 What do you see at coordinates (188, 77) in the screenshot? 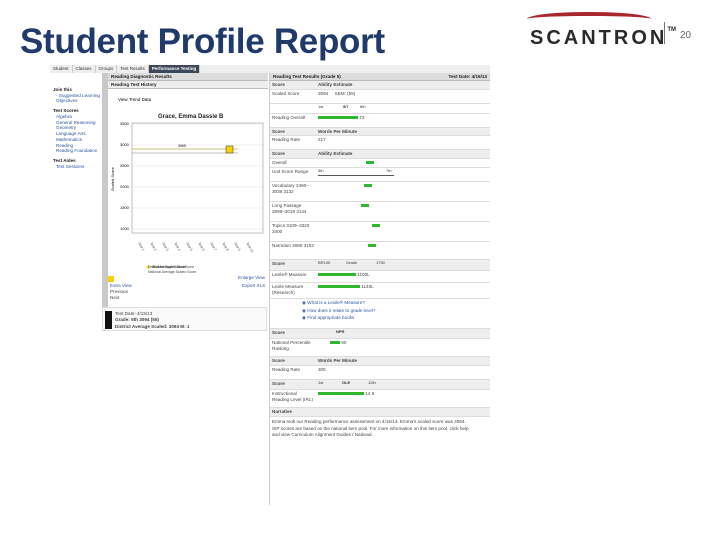
I see `graph-header: Reading Diagnostic Results` at bounding box center [188, 77].